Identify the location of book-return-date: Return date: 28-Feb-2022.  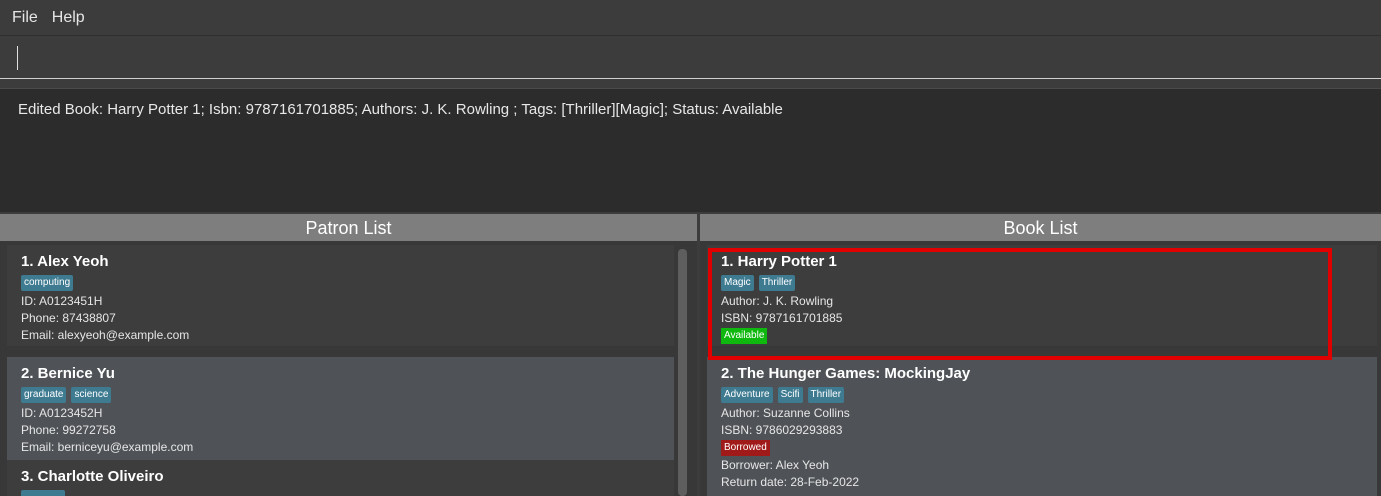
(790, 482).